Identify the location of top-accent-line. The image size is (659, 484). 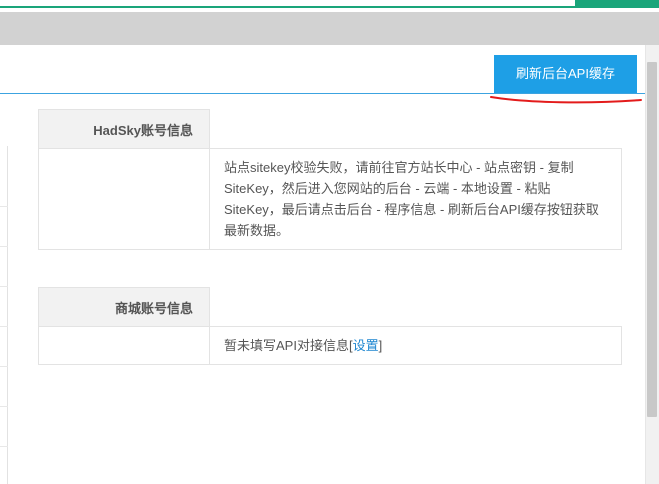
(289, 7).